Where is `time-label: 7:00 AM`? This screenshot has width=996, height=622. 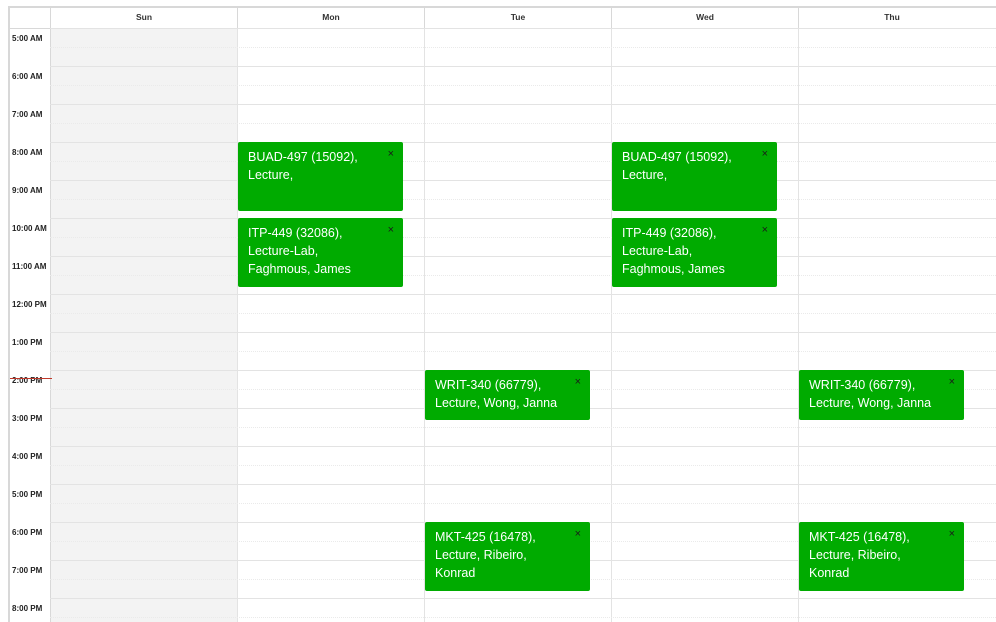
time-label: 7:00 AM is located at coordinates (27, 114).